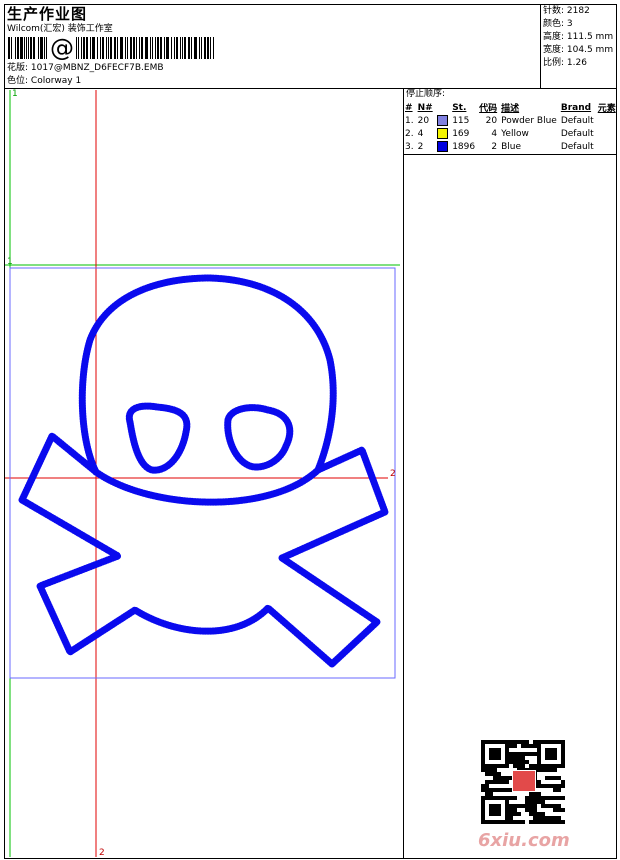 This screenshot has width=620, height=860. I want to click on guide-label-2-right: 2, so click(393, 474).